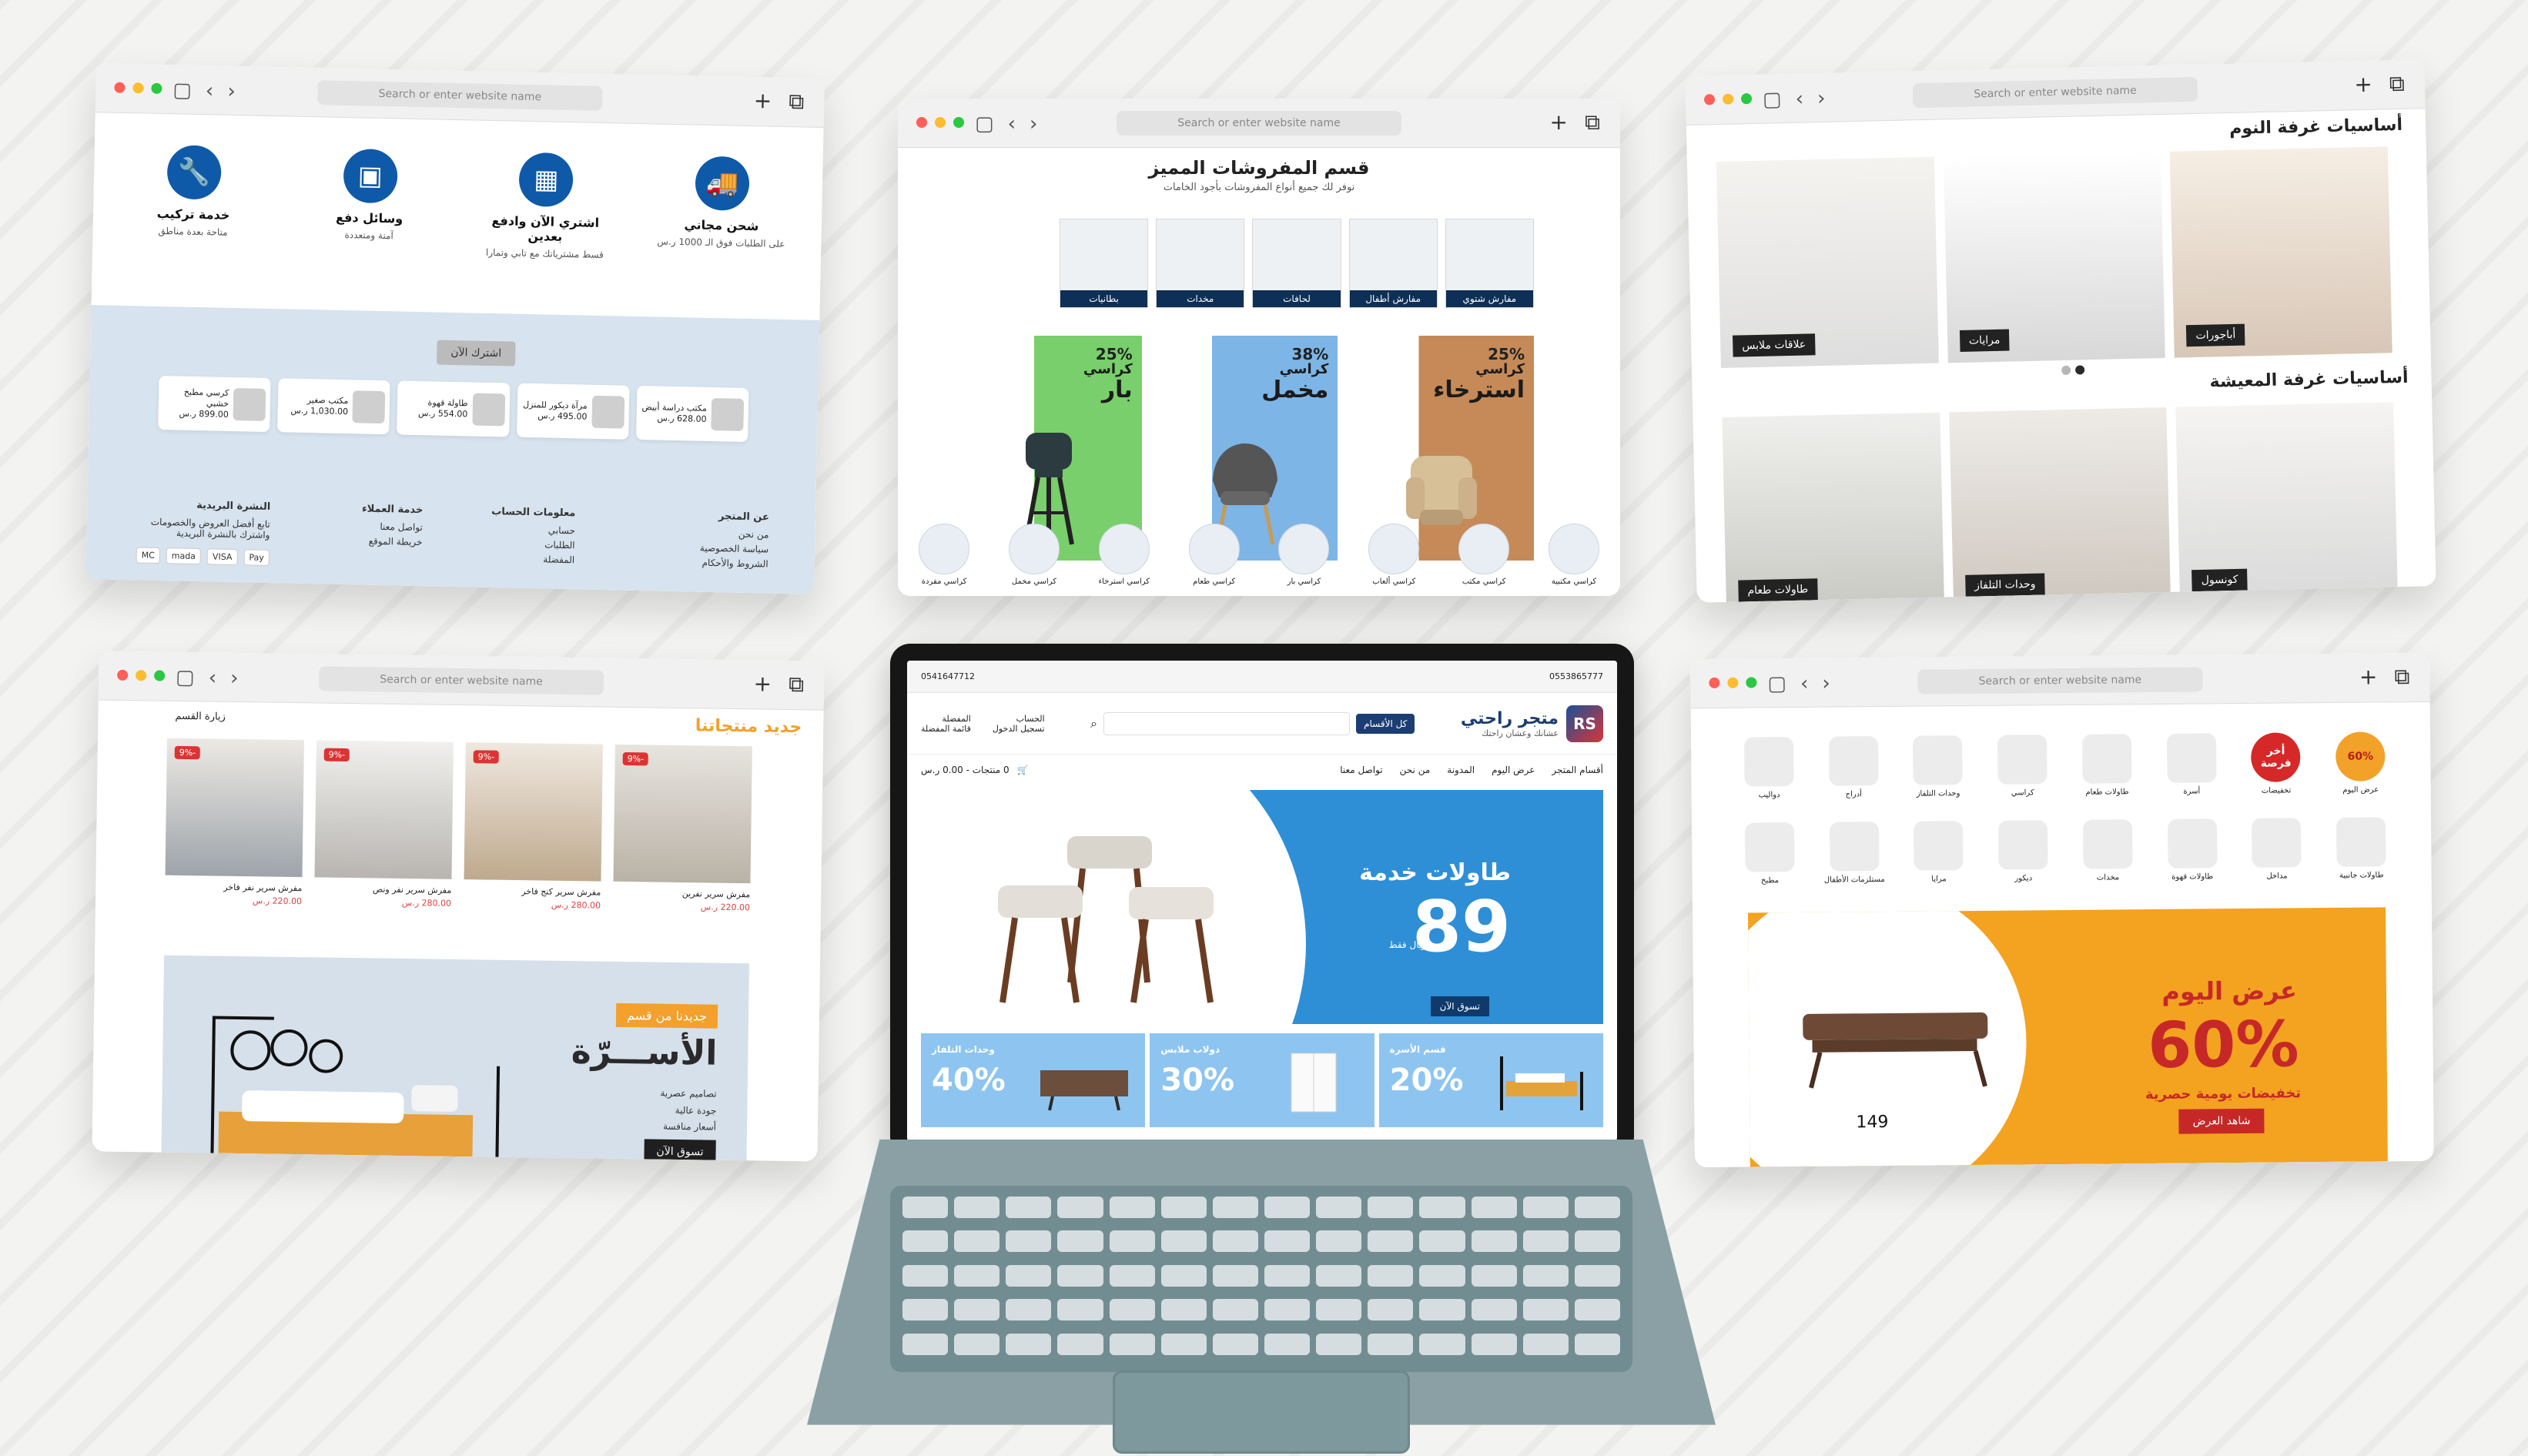 Image resolution: width=2528 pixels, height=1456 pixels. I want to click on mini-category: كراسي ألعاب, so click(1393, 557).